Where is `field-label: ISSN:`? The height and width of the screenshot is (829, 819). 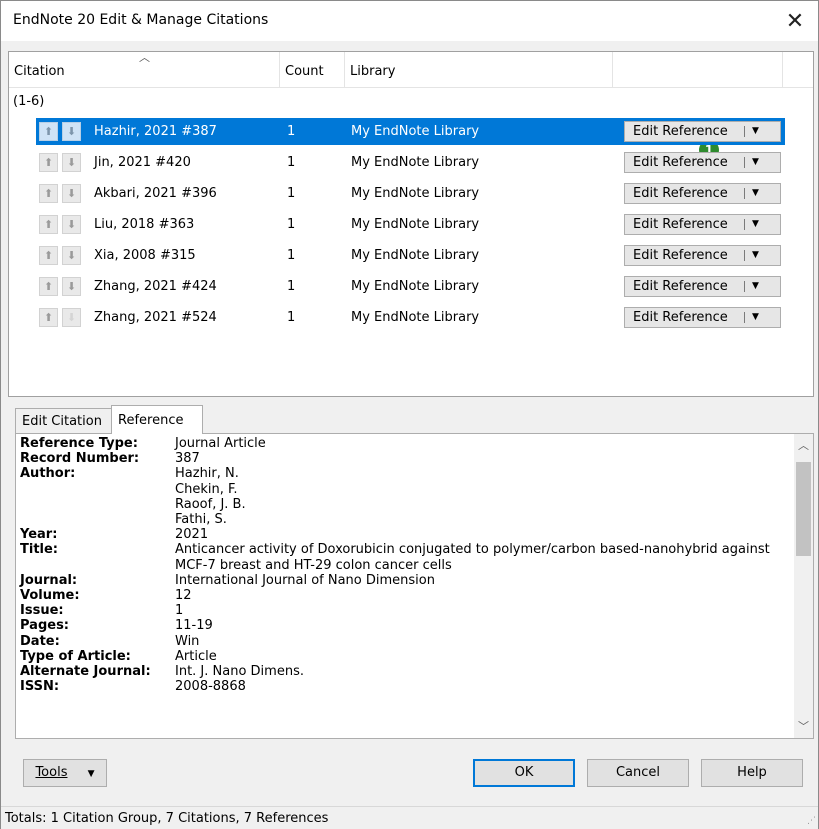
field-label: ISSN: is located at coordinates (40, 687).